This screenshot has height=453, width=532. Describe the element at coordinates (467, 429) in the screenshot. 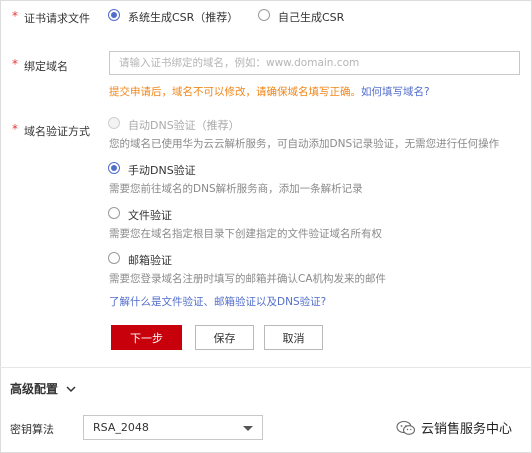

I see `watermark-text: 云销售服务中心` at that location.